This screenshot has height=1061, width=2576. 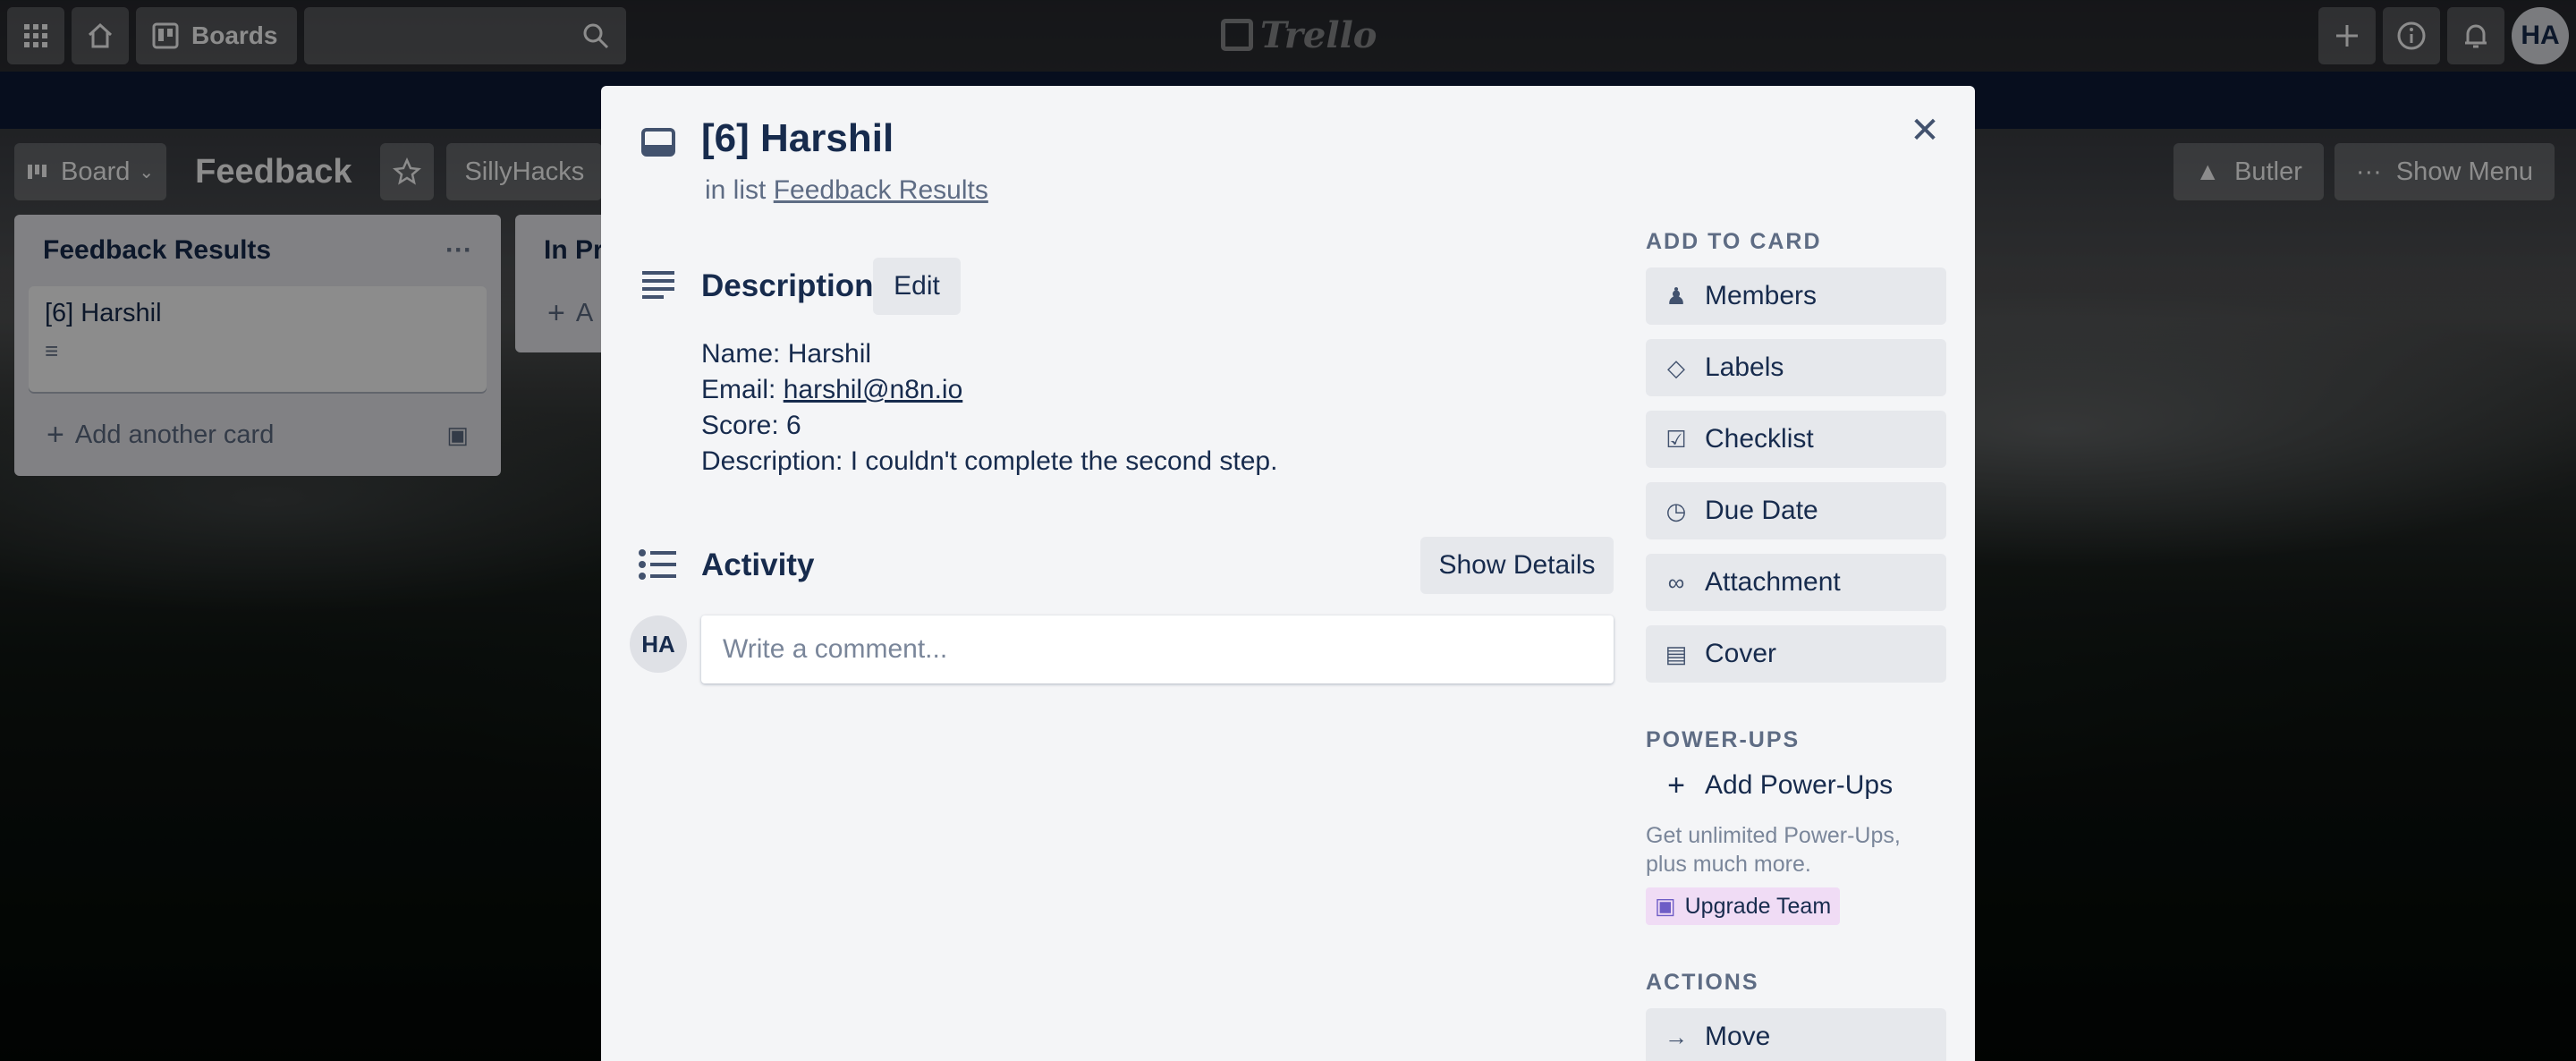 I want to click on clock-icon: ◷, so click(x=1676, y=510).